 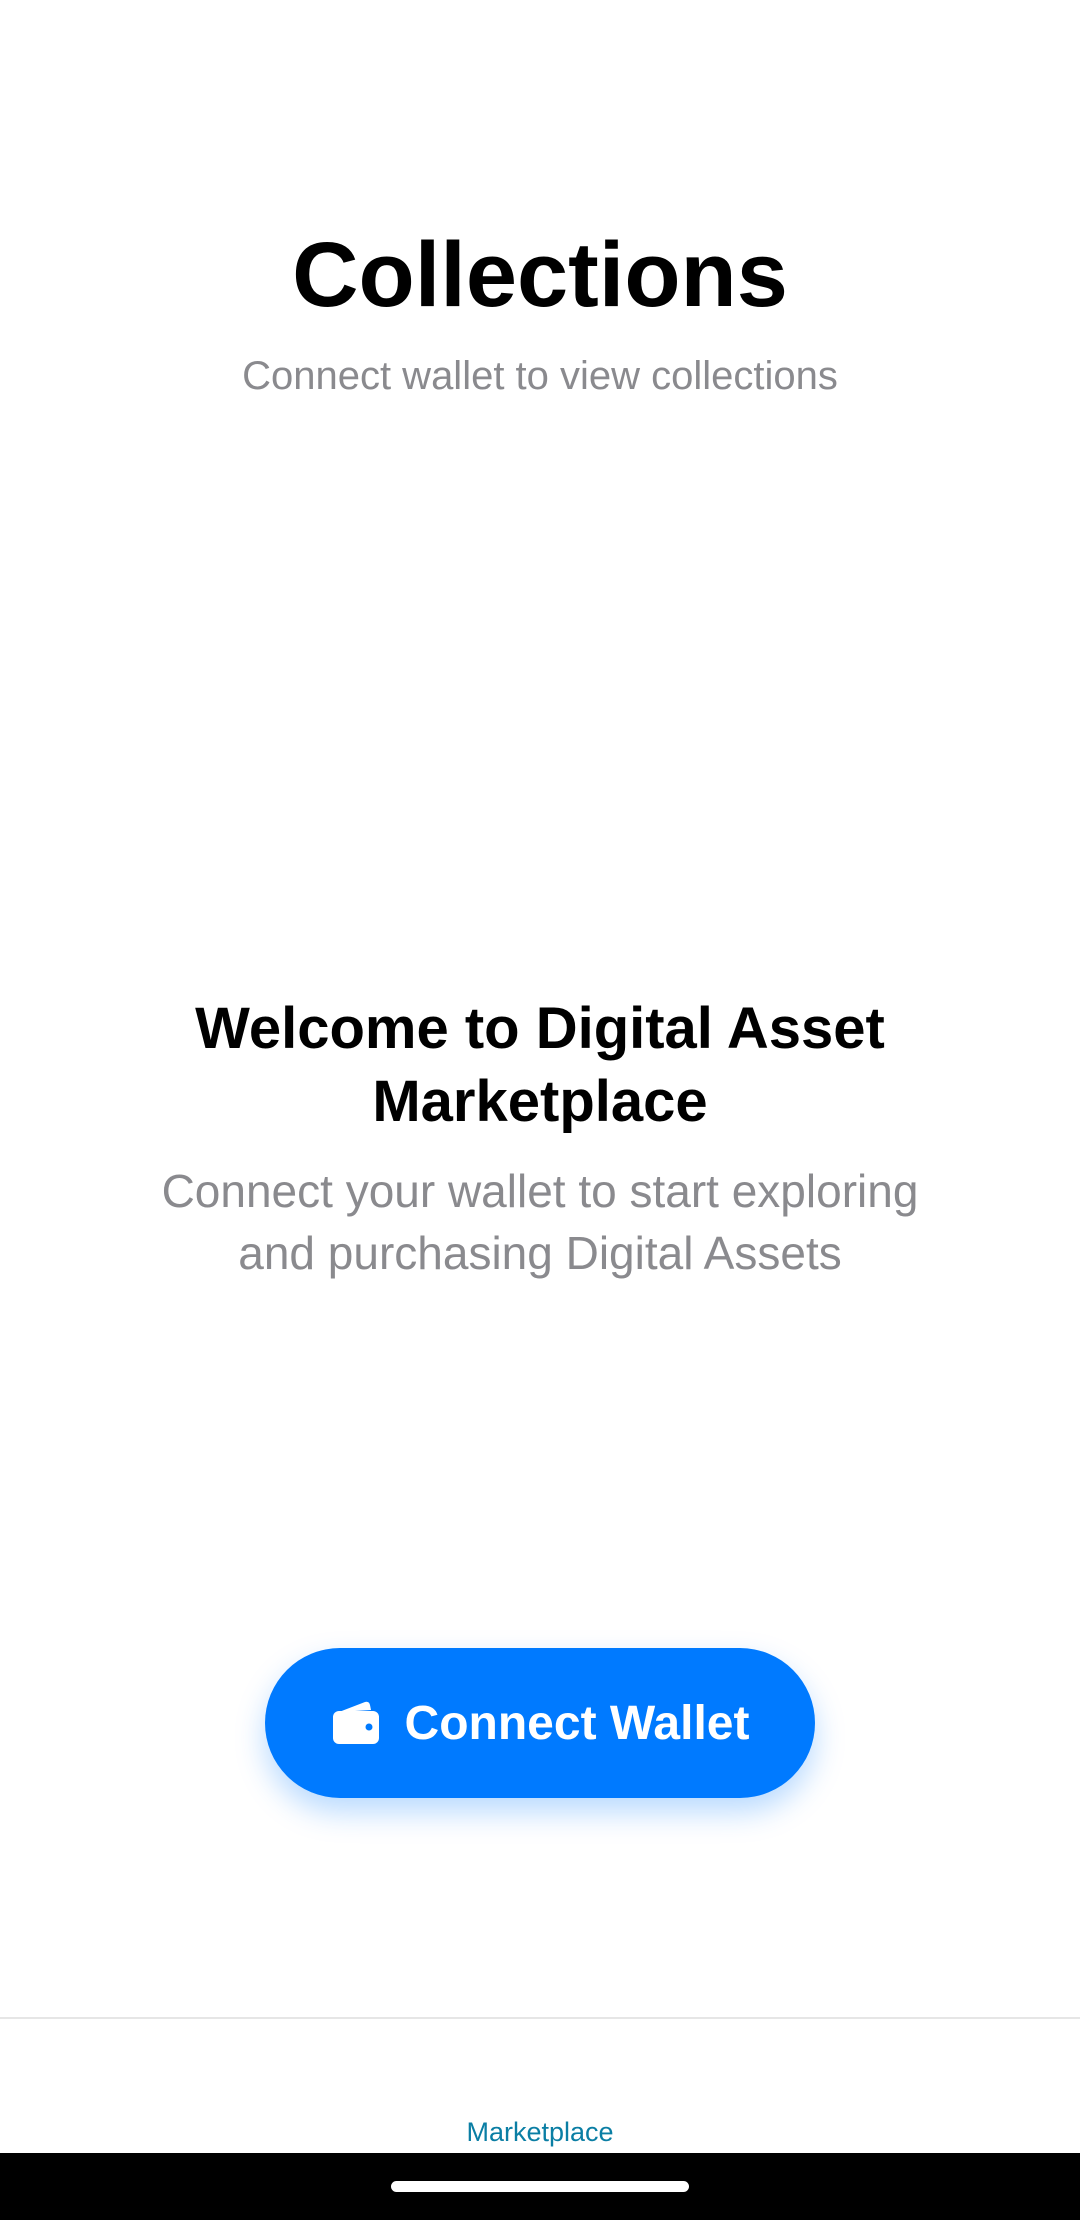 I want to click on bottom-tab-bar: Marketplace, so click(x=540, y=2086).